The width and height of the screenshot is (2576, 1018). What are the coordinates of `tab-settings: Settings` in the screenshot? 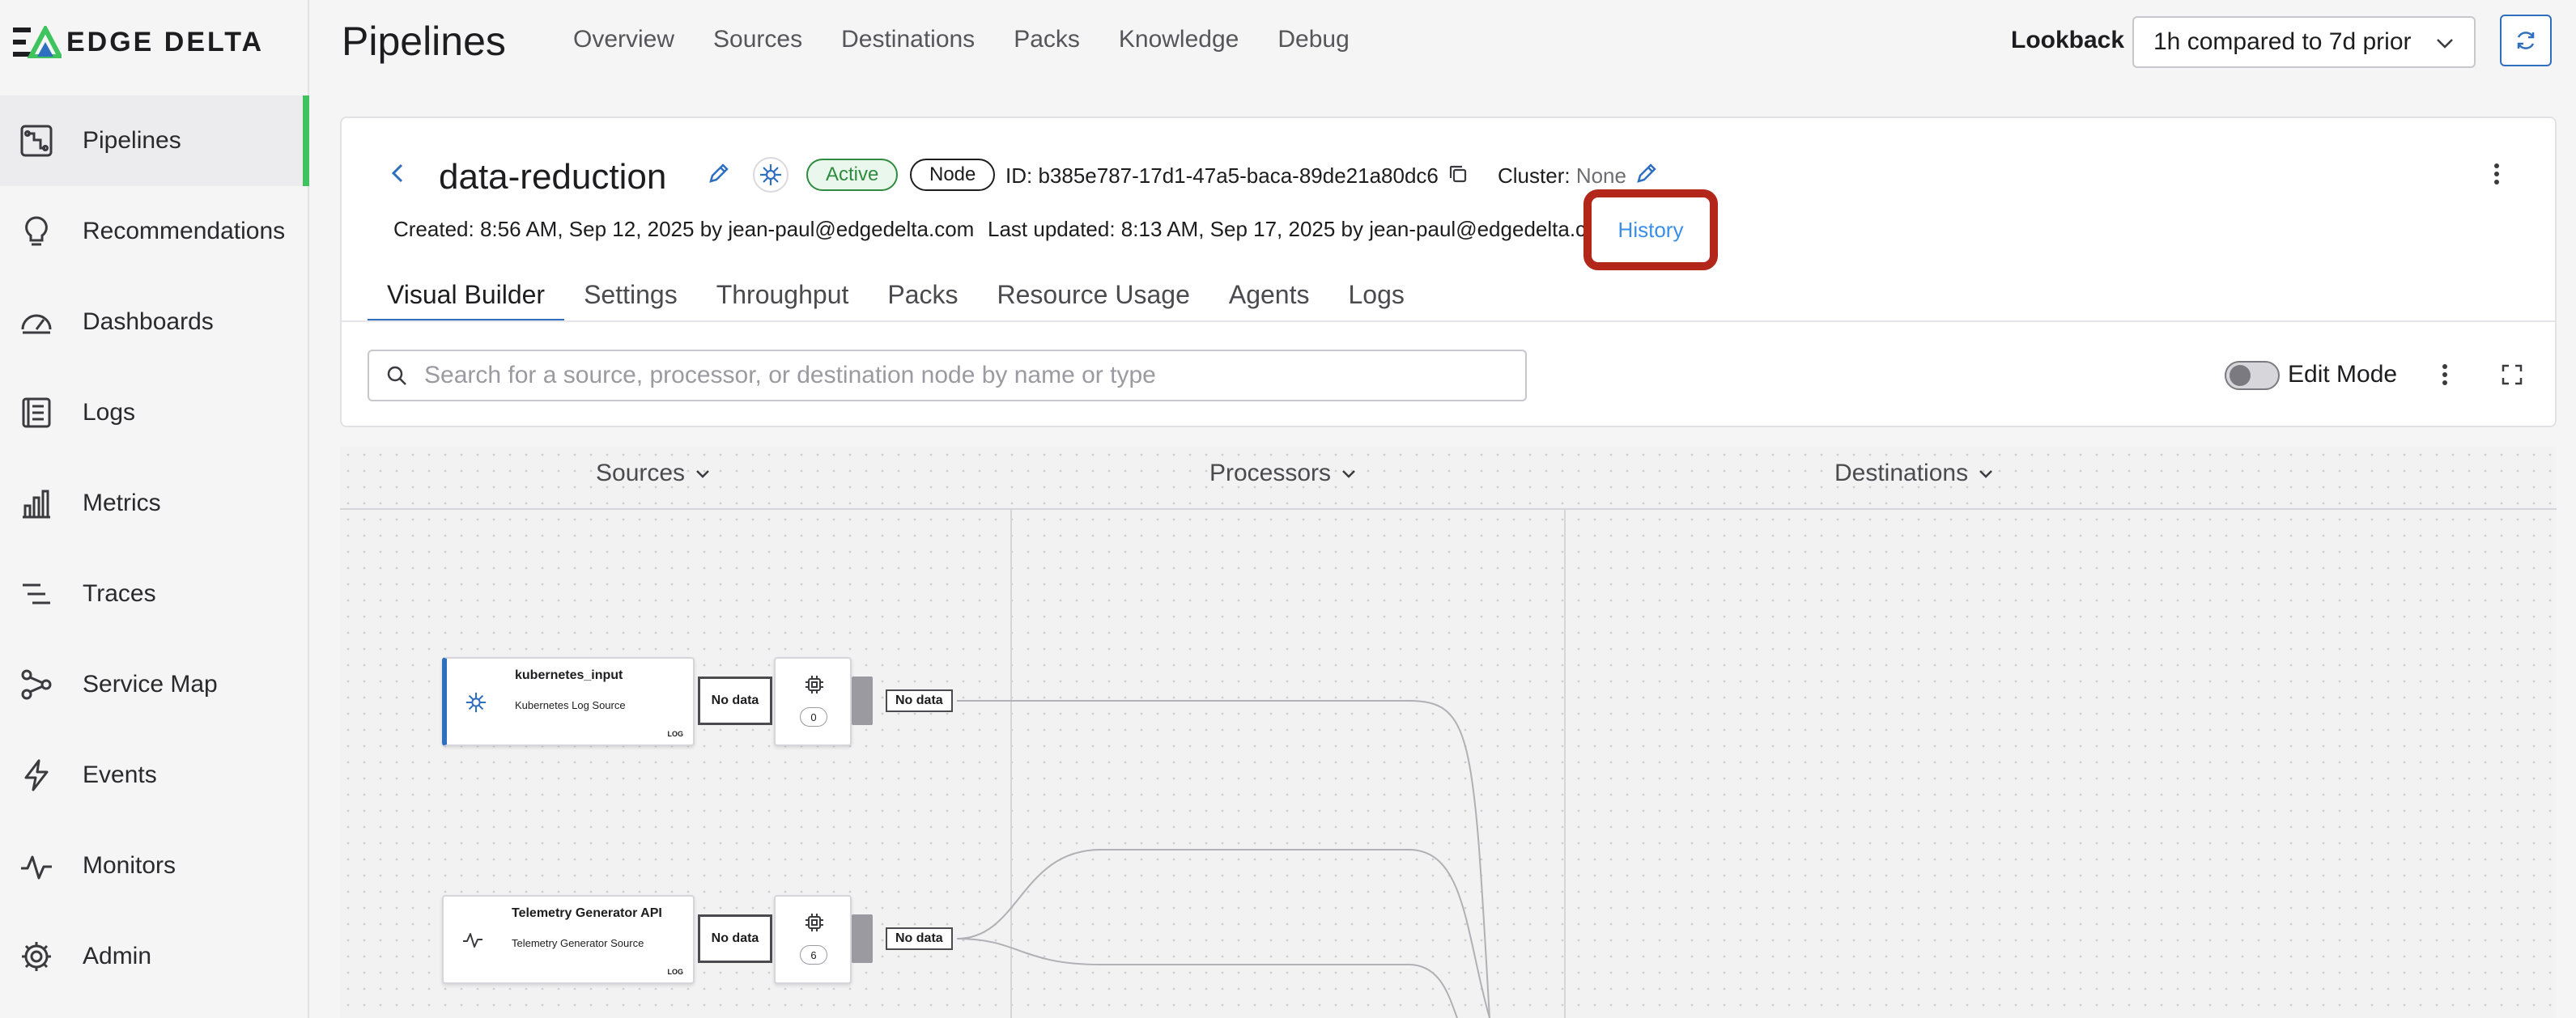 It's located at (630, 294).